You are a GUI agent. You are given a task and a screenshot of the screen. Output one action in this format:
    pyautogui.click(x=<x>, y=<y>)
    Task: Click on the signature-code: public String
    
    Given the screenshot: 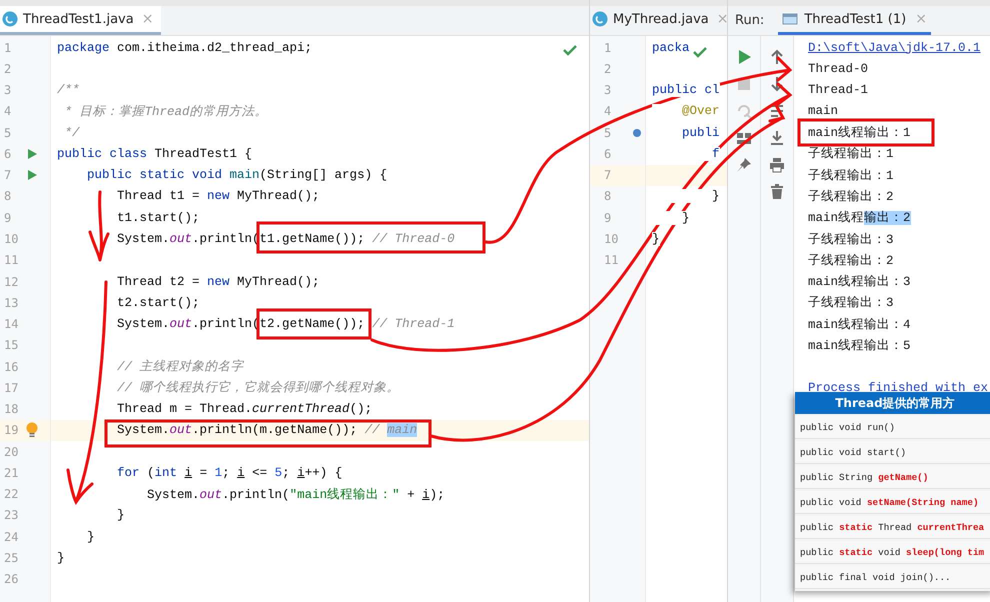 What is the action you would take?
    pyautogui.click(x=837, y=477)
    